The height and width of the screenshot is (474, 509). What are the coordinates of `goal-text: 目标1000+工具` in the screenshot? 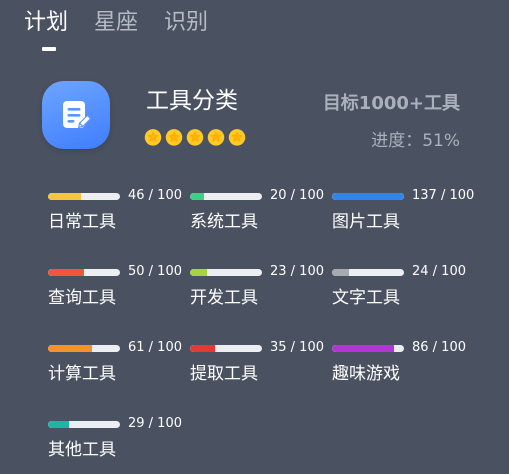 It's located at (391, 103).